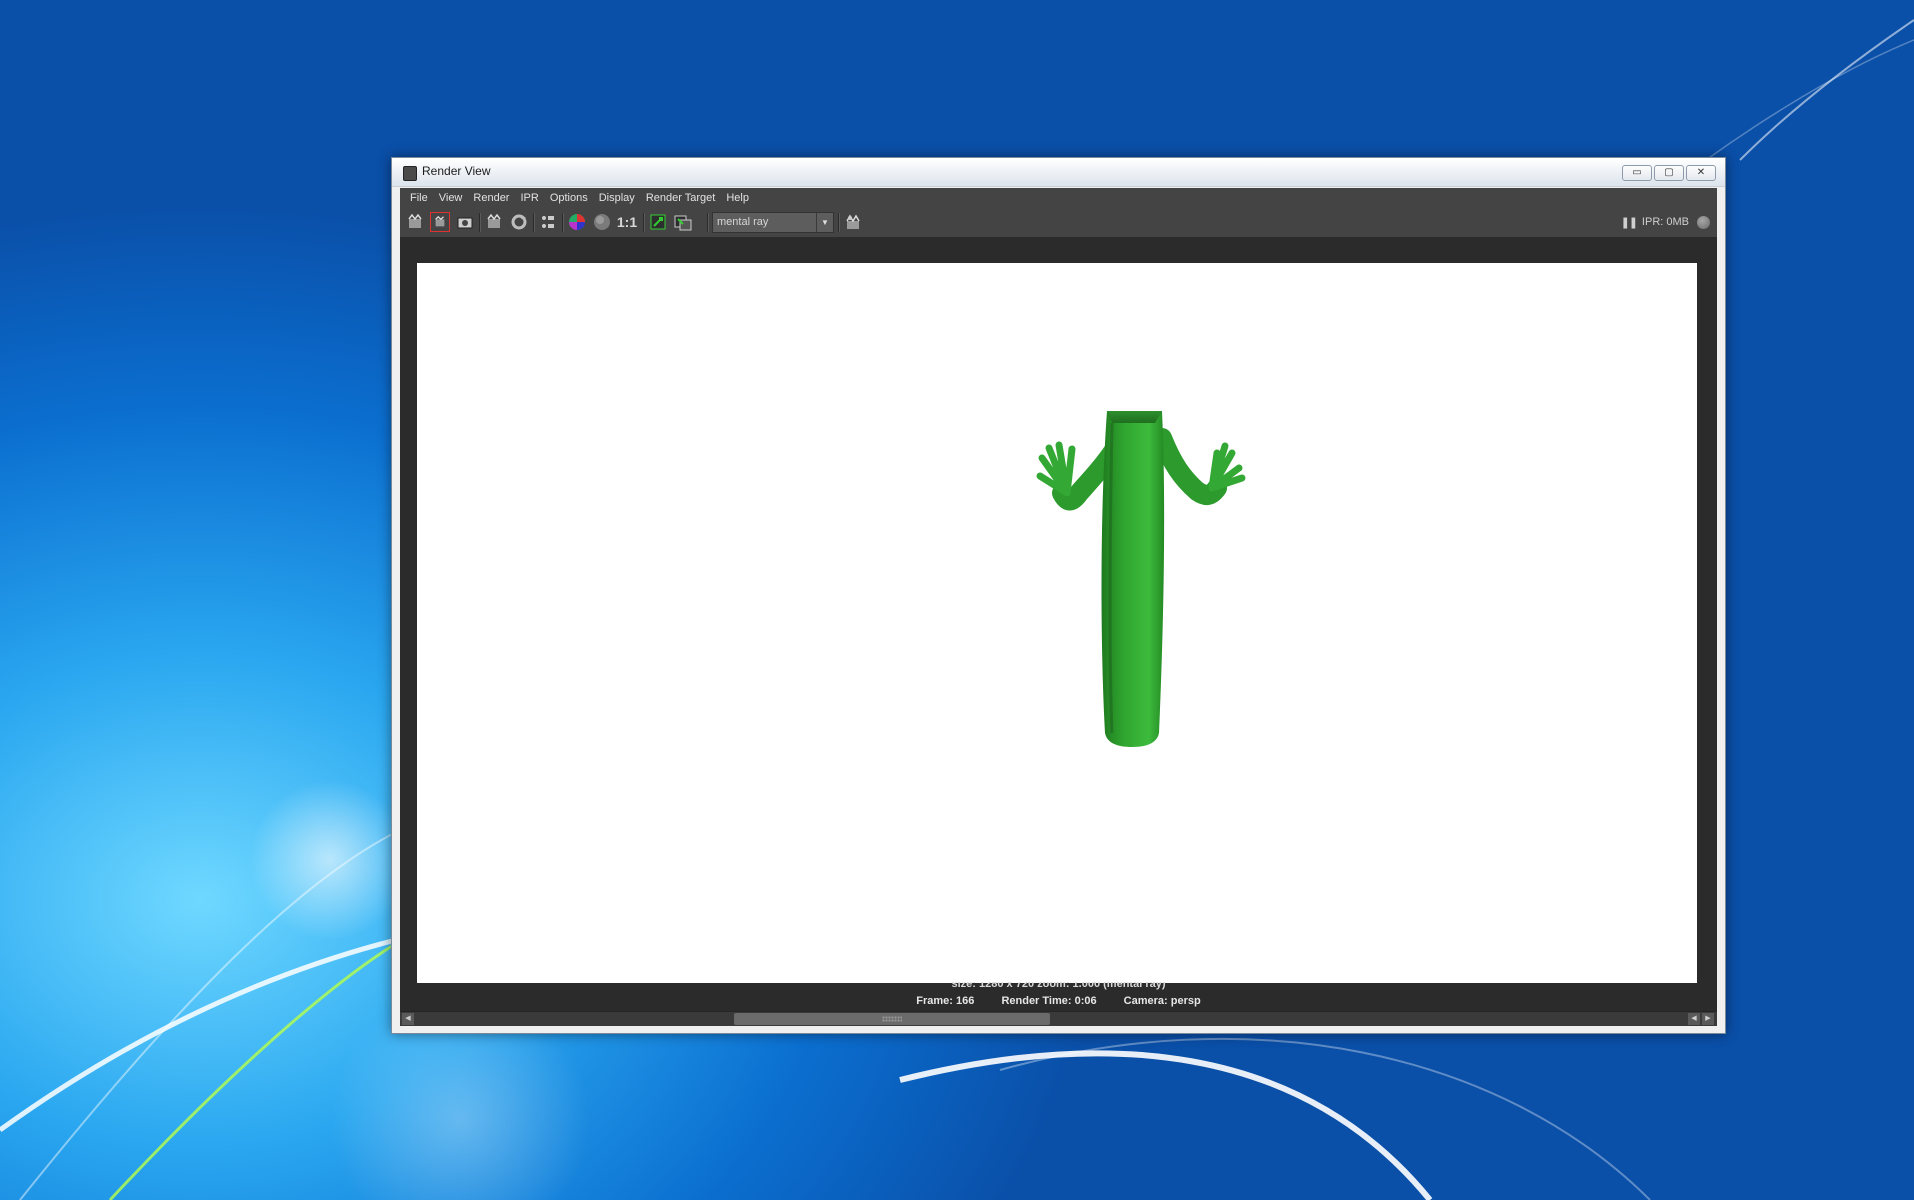 The width and height of the screenshot is (1914, 1200). Describe the element at coordinates (410, 173) in the screenshot. I see `maya-app-icon` at that location.